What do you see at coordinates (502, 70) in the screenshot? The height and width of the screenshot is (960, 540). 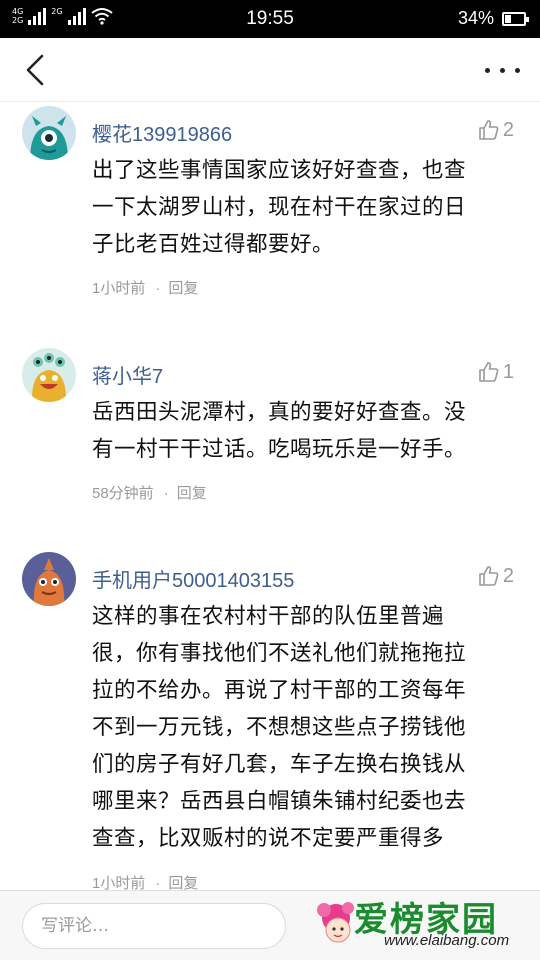 I see `more-options-icon` at bounding box center [502, 70].